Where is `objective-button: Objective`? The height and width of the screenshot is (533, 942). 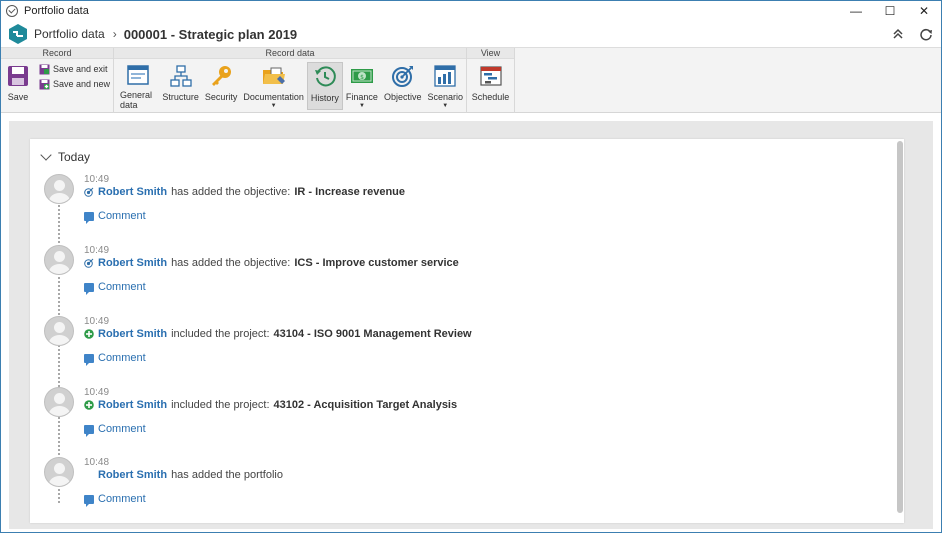 objective-button: Objective is located at coordinates (403, 86).